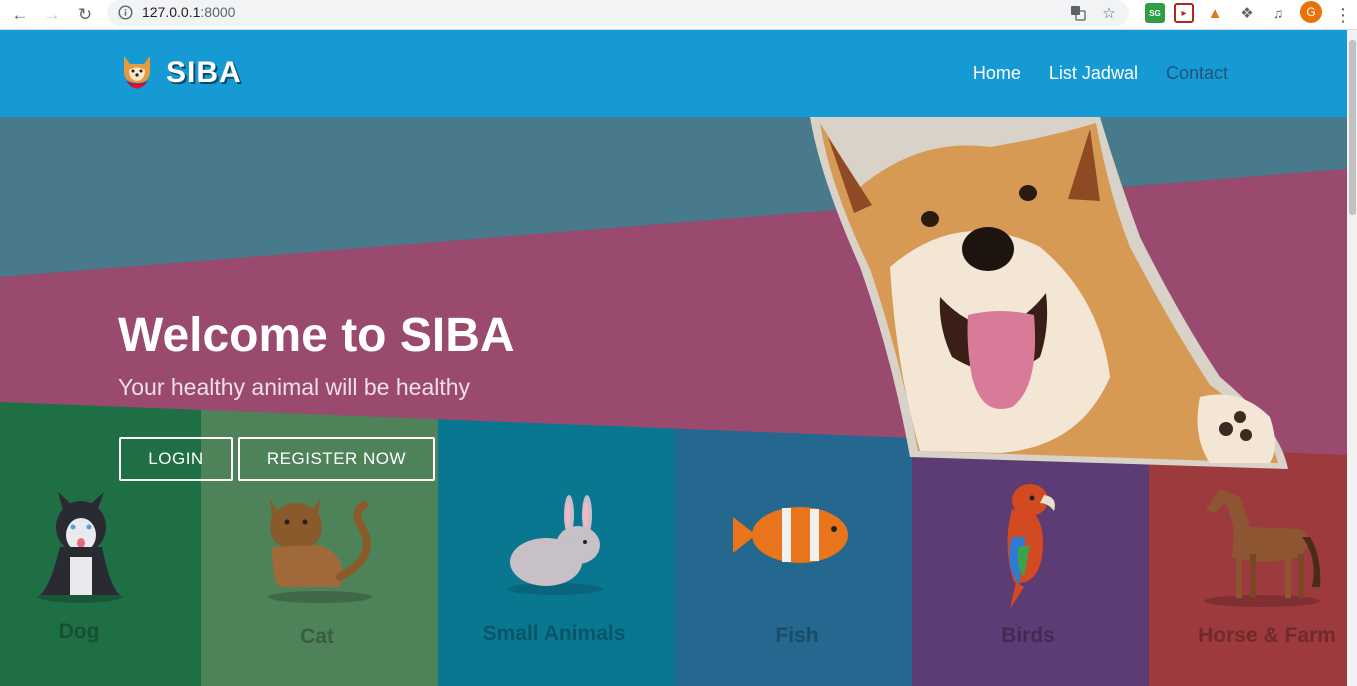  Describe the element at coordinates (320, 551) in the screenshot. I see `cat-illustration` at that location.